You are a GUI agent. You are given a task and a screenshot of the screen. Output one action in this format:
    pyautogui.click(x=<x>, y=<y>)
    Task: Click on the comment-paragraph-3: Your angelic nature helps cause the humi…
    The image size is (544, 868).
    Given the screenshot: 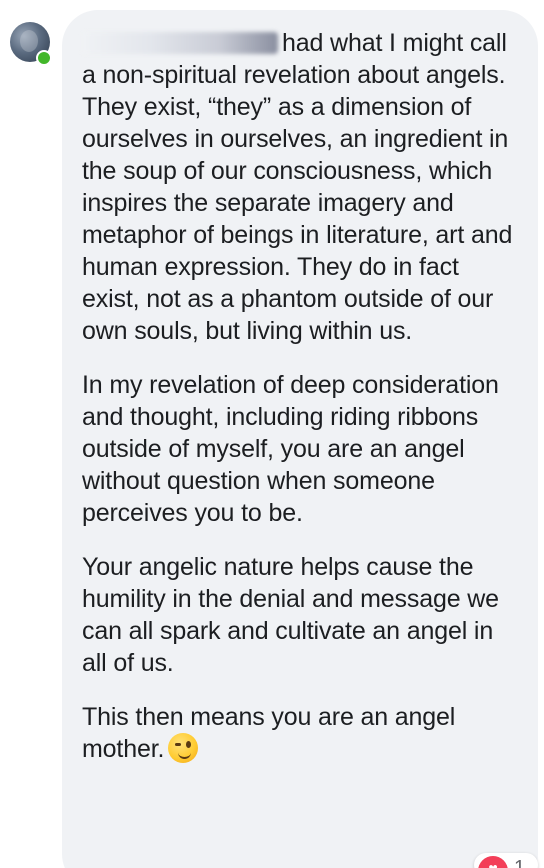 What is the action you would take?
    pyautogui.click(x=290, y=615)
    